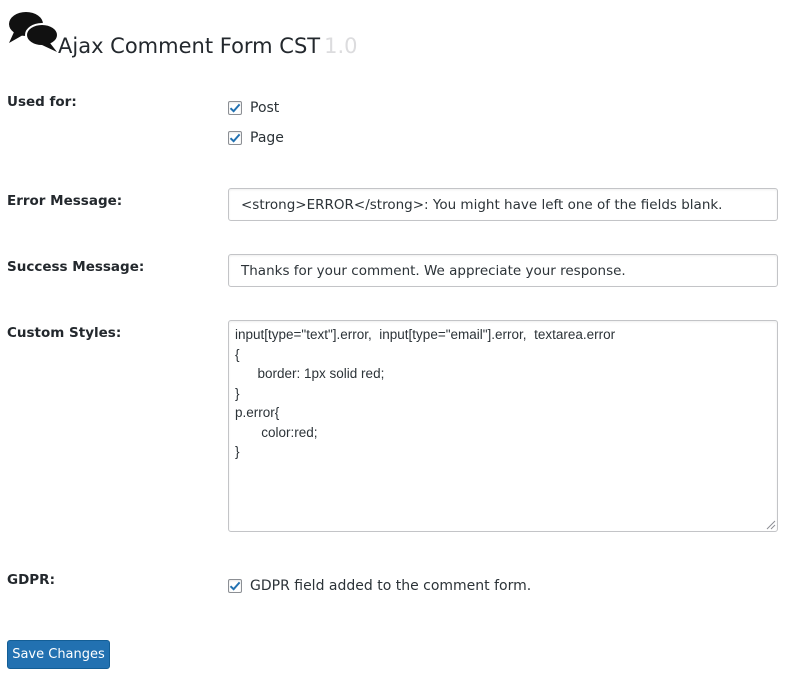 The width and height of the screenshot is (788, 687). I want to click on page-option: Page, so click(256, 138).